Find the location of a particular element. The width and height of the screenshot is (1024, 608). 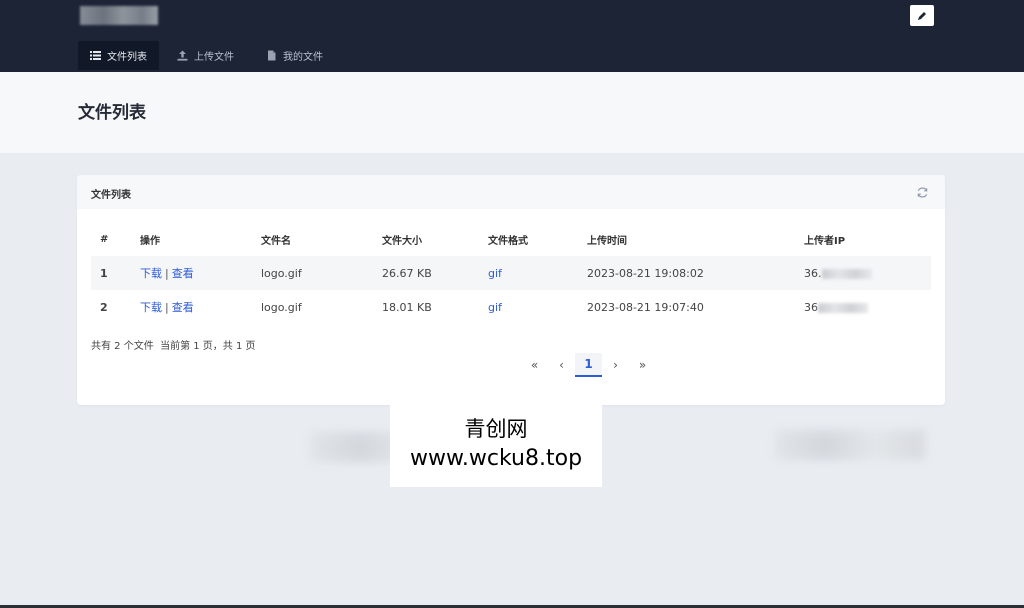

file-summary: 共有 2 个文件 当前第 1 页，共 1 页 is located at coordinates (173, 346).